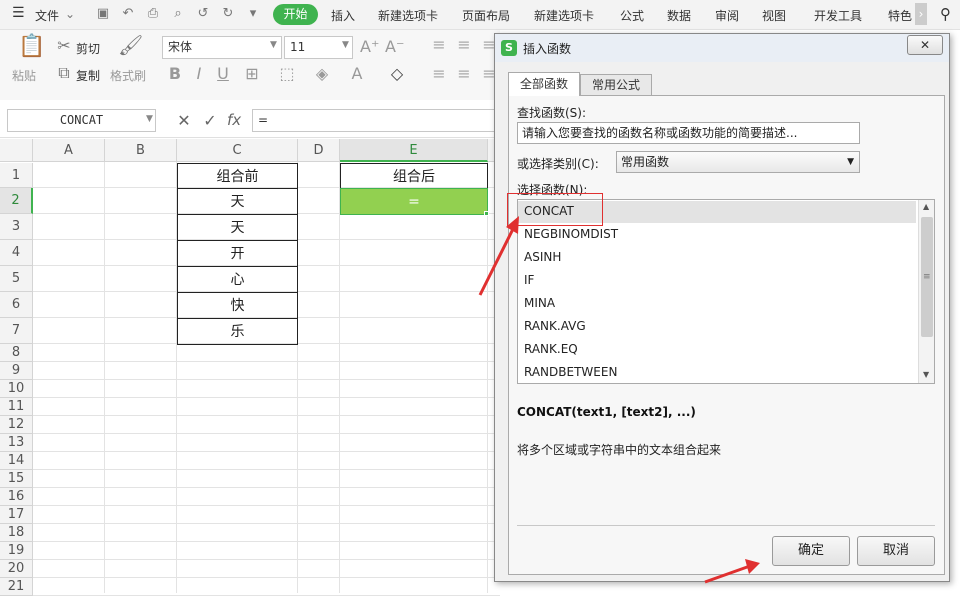 This screenshot has height=596, width=960. Describe the element at coordinates (408, 15) in the screenshot. I see `tab-new-1: 新建选项卡` at that location.